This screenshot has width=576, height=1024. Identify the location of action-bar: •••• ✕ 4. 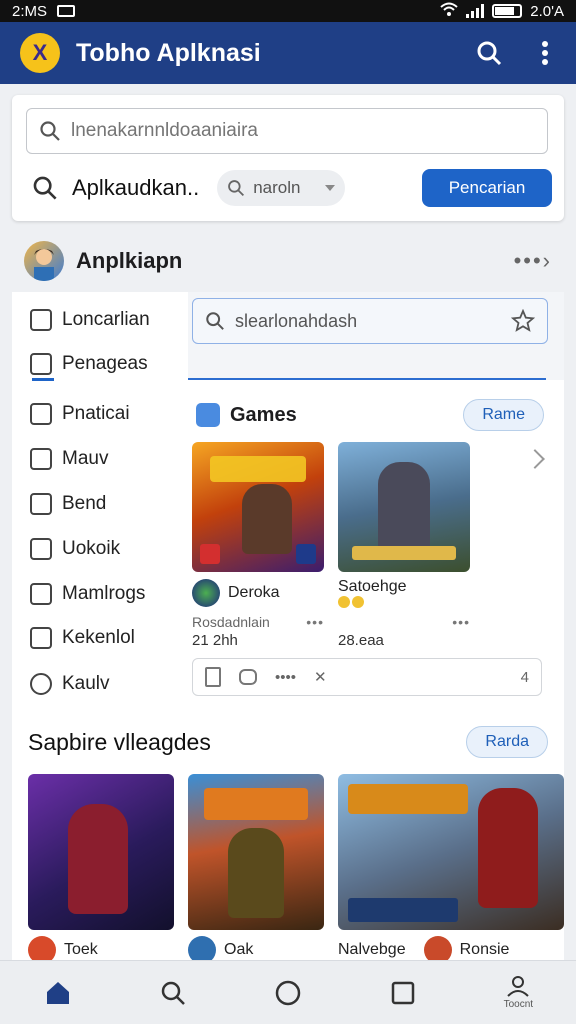
(367, 677).